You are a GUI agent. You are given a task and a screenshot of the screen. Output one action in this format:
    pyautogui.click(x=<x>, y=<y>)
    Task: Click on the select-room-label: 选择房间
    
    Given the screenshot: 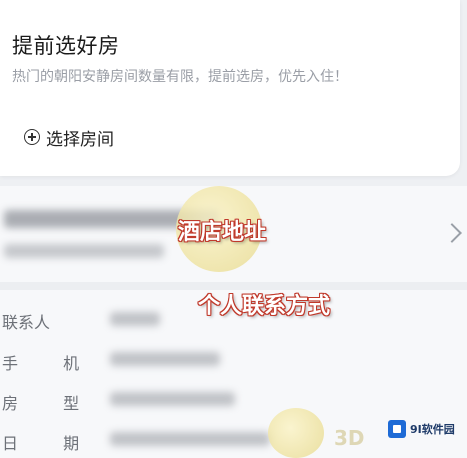 What is the action you would take?
    pyautogui.click(x=80, y=139)
    